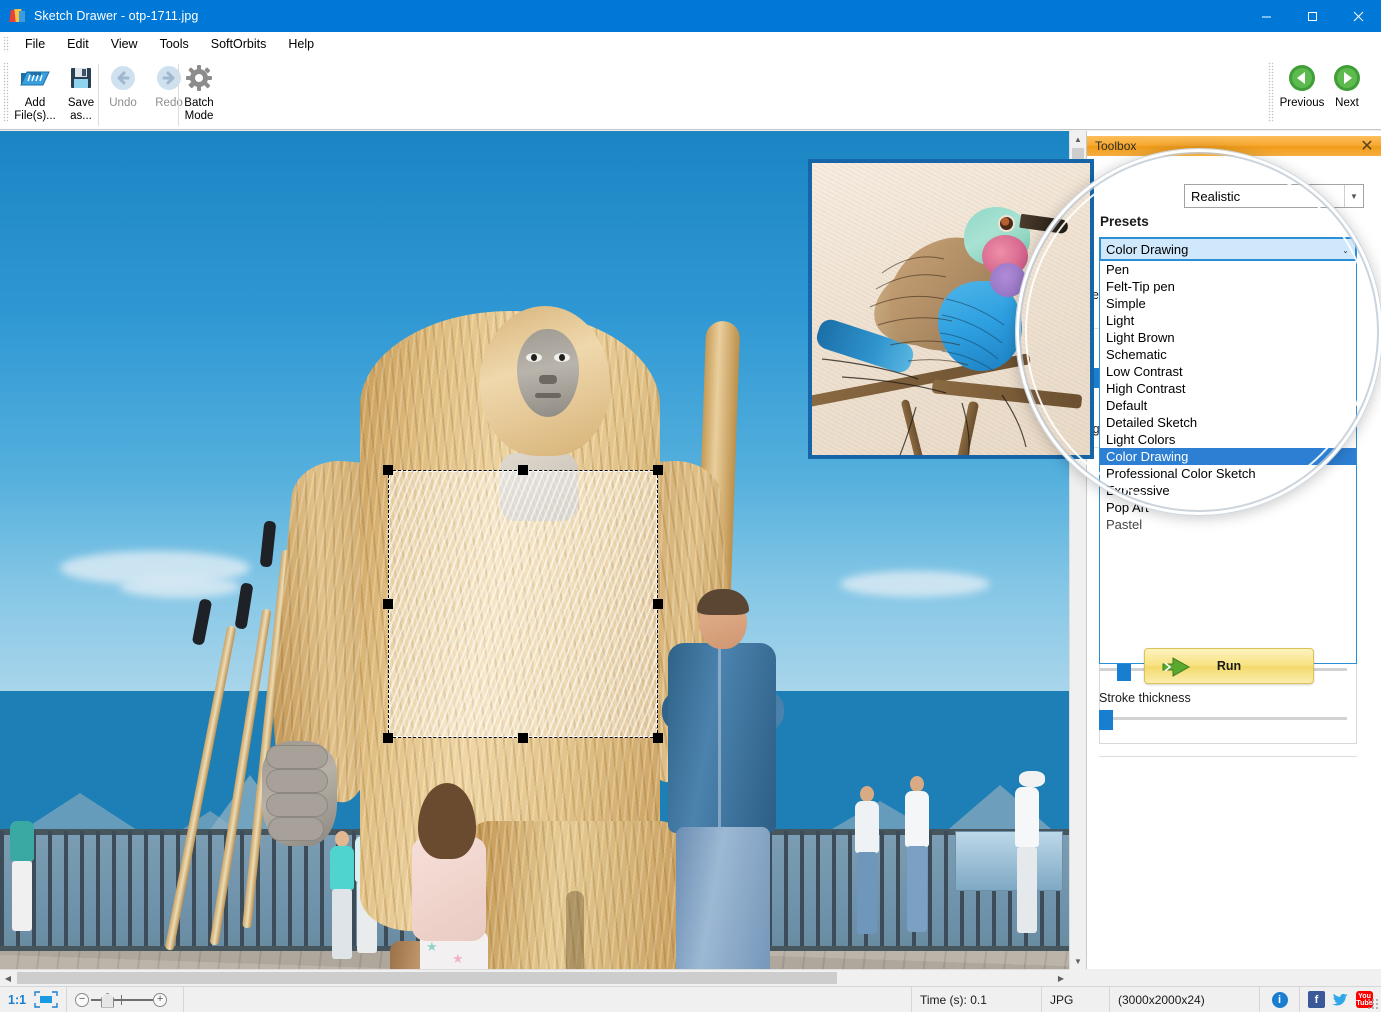  Describe the element at coordinates (1340, 999) in the screenshot. I see `twitter-icon` at that location.